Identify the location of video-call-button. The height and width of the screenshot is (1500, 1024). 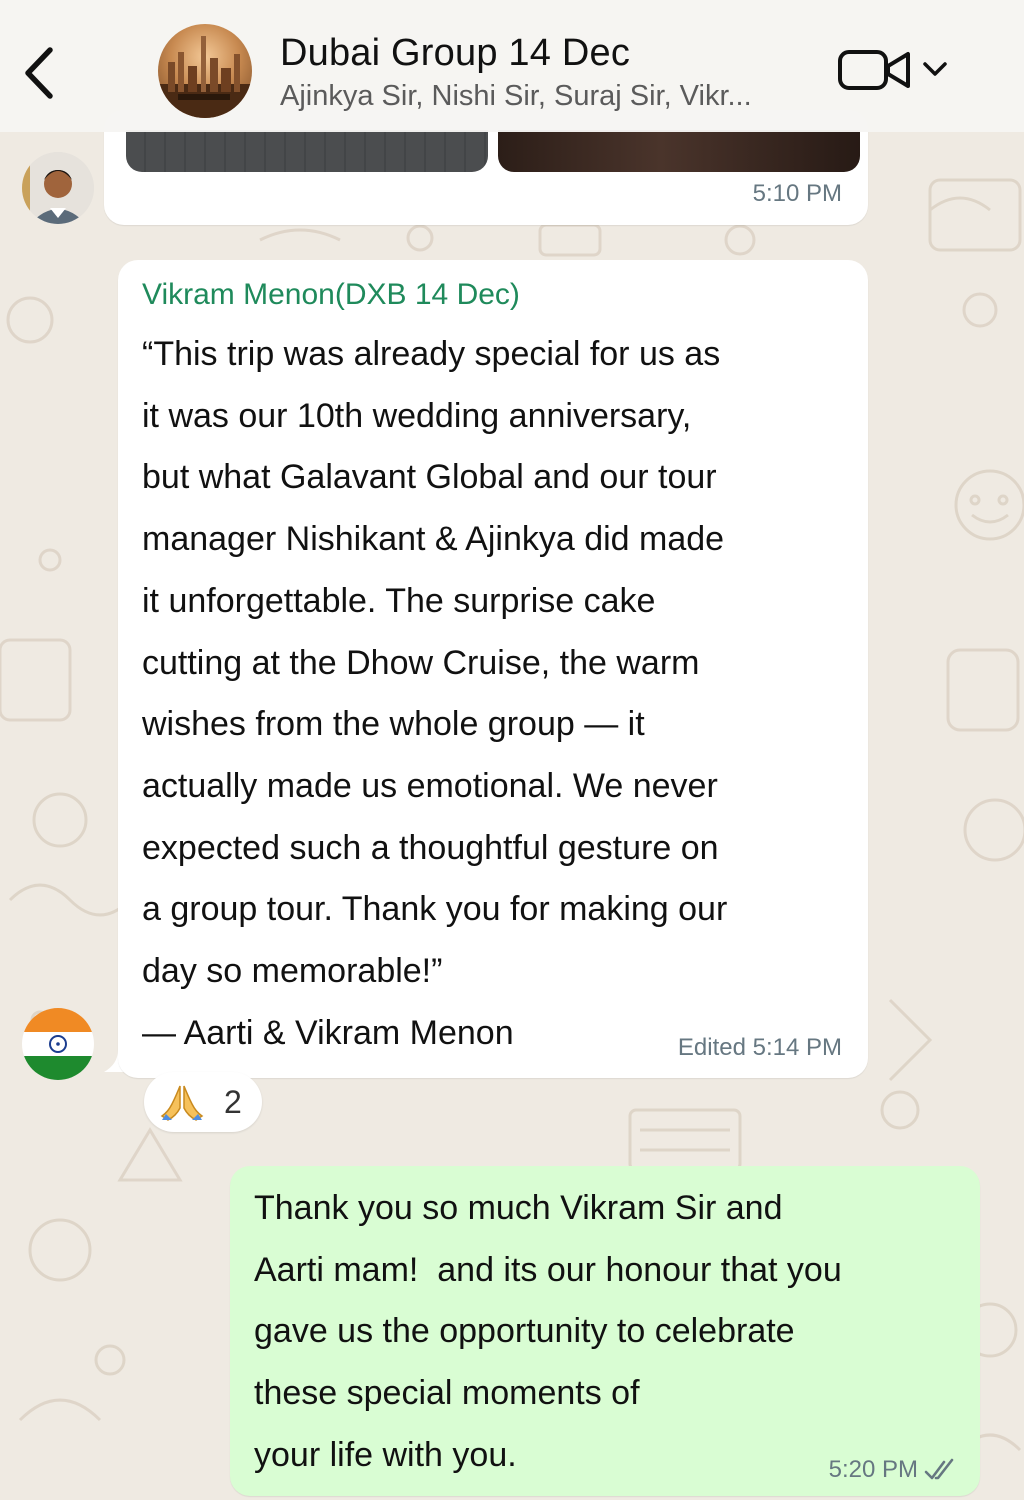
(876, 69).